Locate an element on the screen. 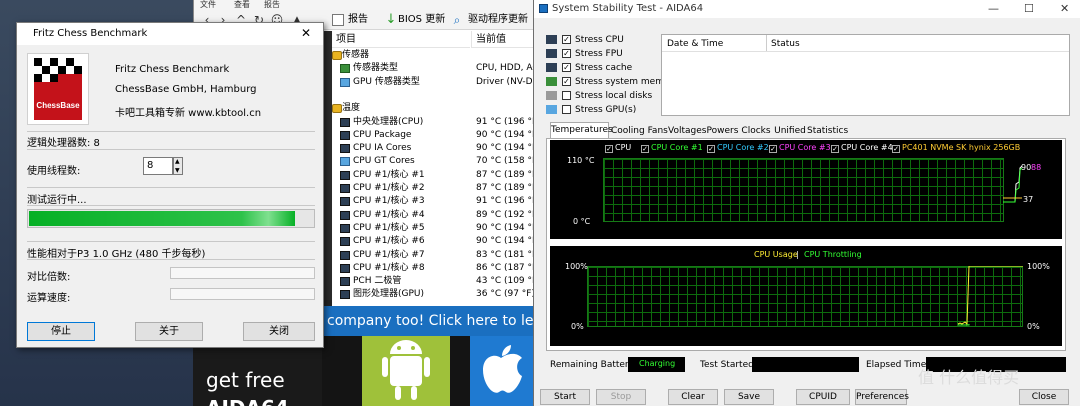 This screenshot has height=406, width=1080. tab-clocks: Clocks is located at coordinates (756, 131).